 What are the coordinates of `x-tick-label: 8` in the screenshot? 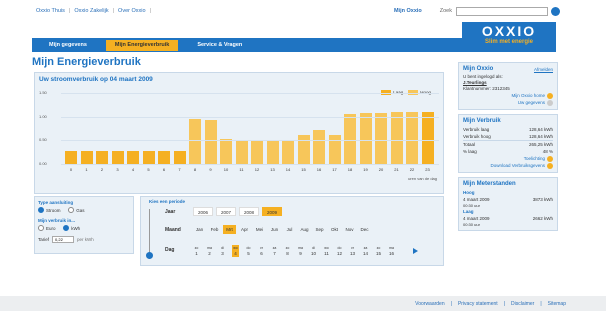 It's located at (195, 169).